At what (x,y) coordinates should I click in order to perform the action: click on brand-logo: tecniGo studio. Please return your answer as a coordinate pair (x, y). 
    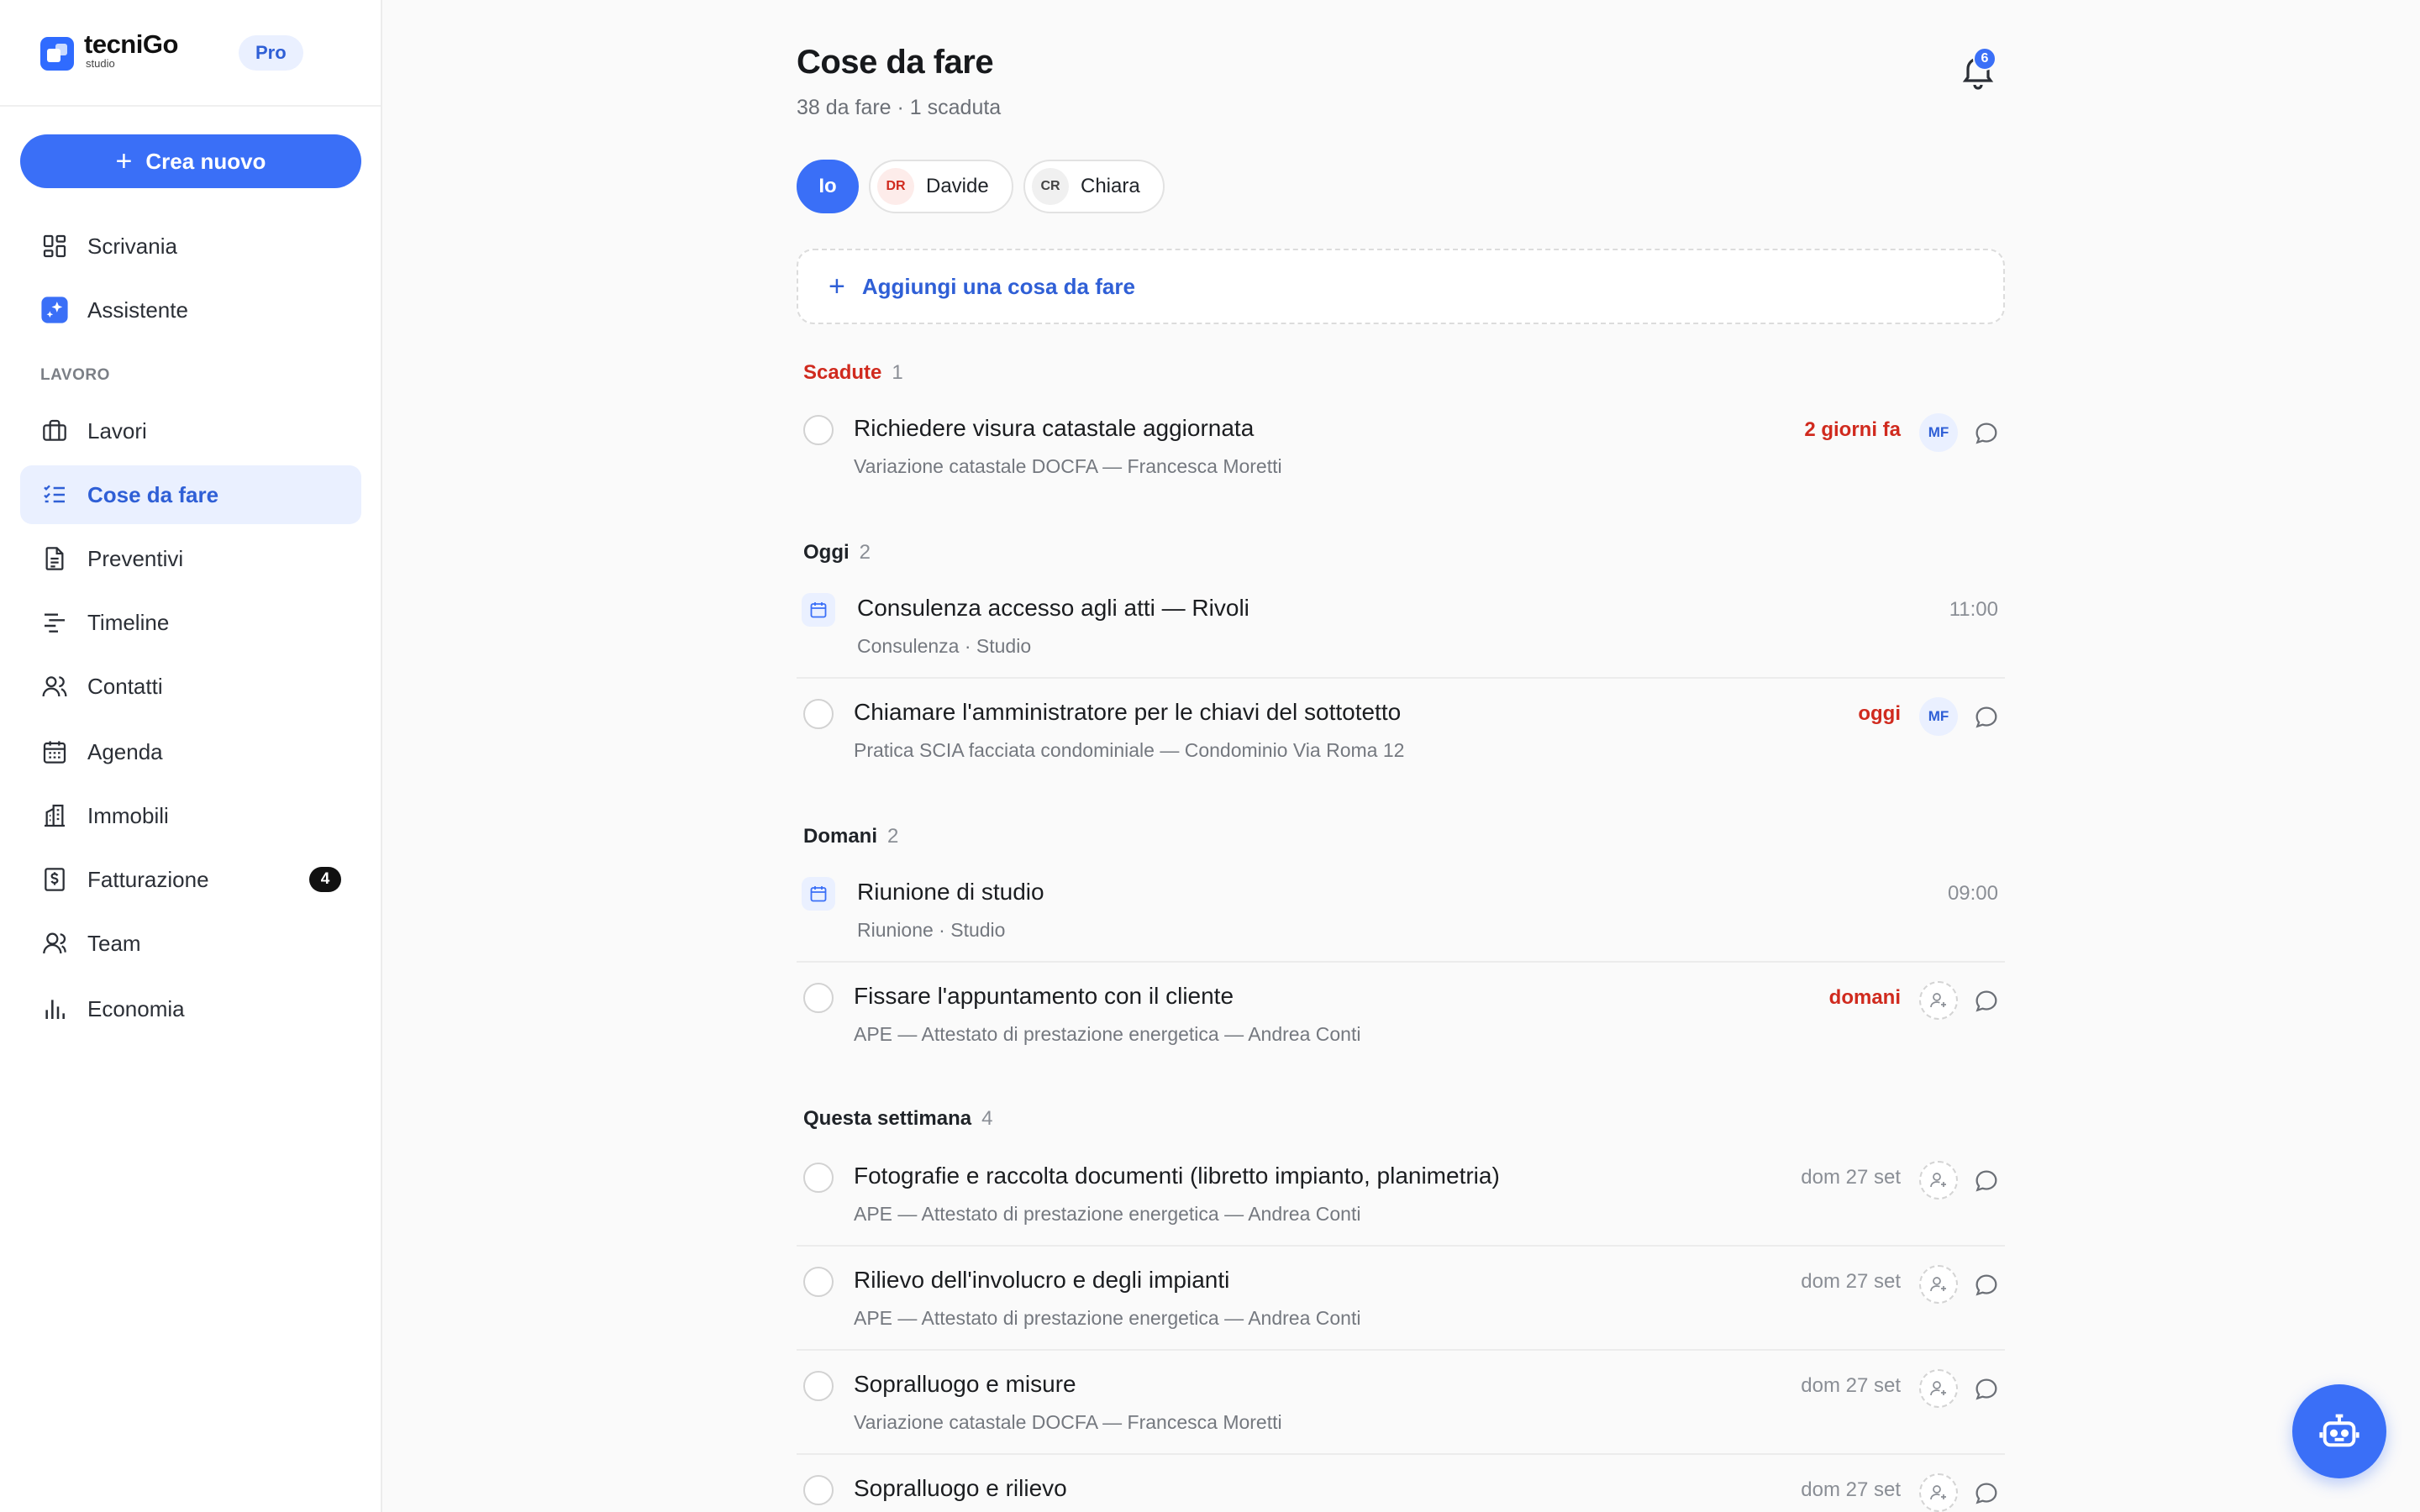
    Looking at the image, I should click on (109, 53).